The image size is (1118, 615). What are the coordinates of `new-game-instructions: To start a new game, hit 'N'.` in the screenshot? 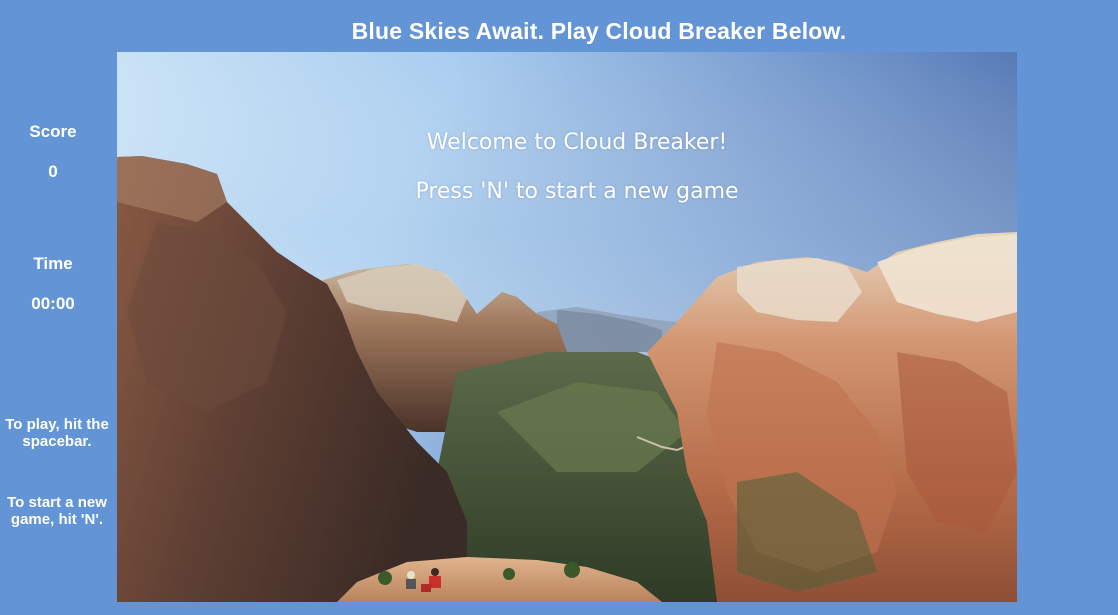 It's located at (57, 511).